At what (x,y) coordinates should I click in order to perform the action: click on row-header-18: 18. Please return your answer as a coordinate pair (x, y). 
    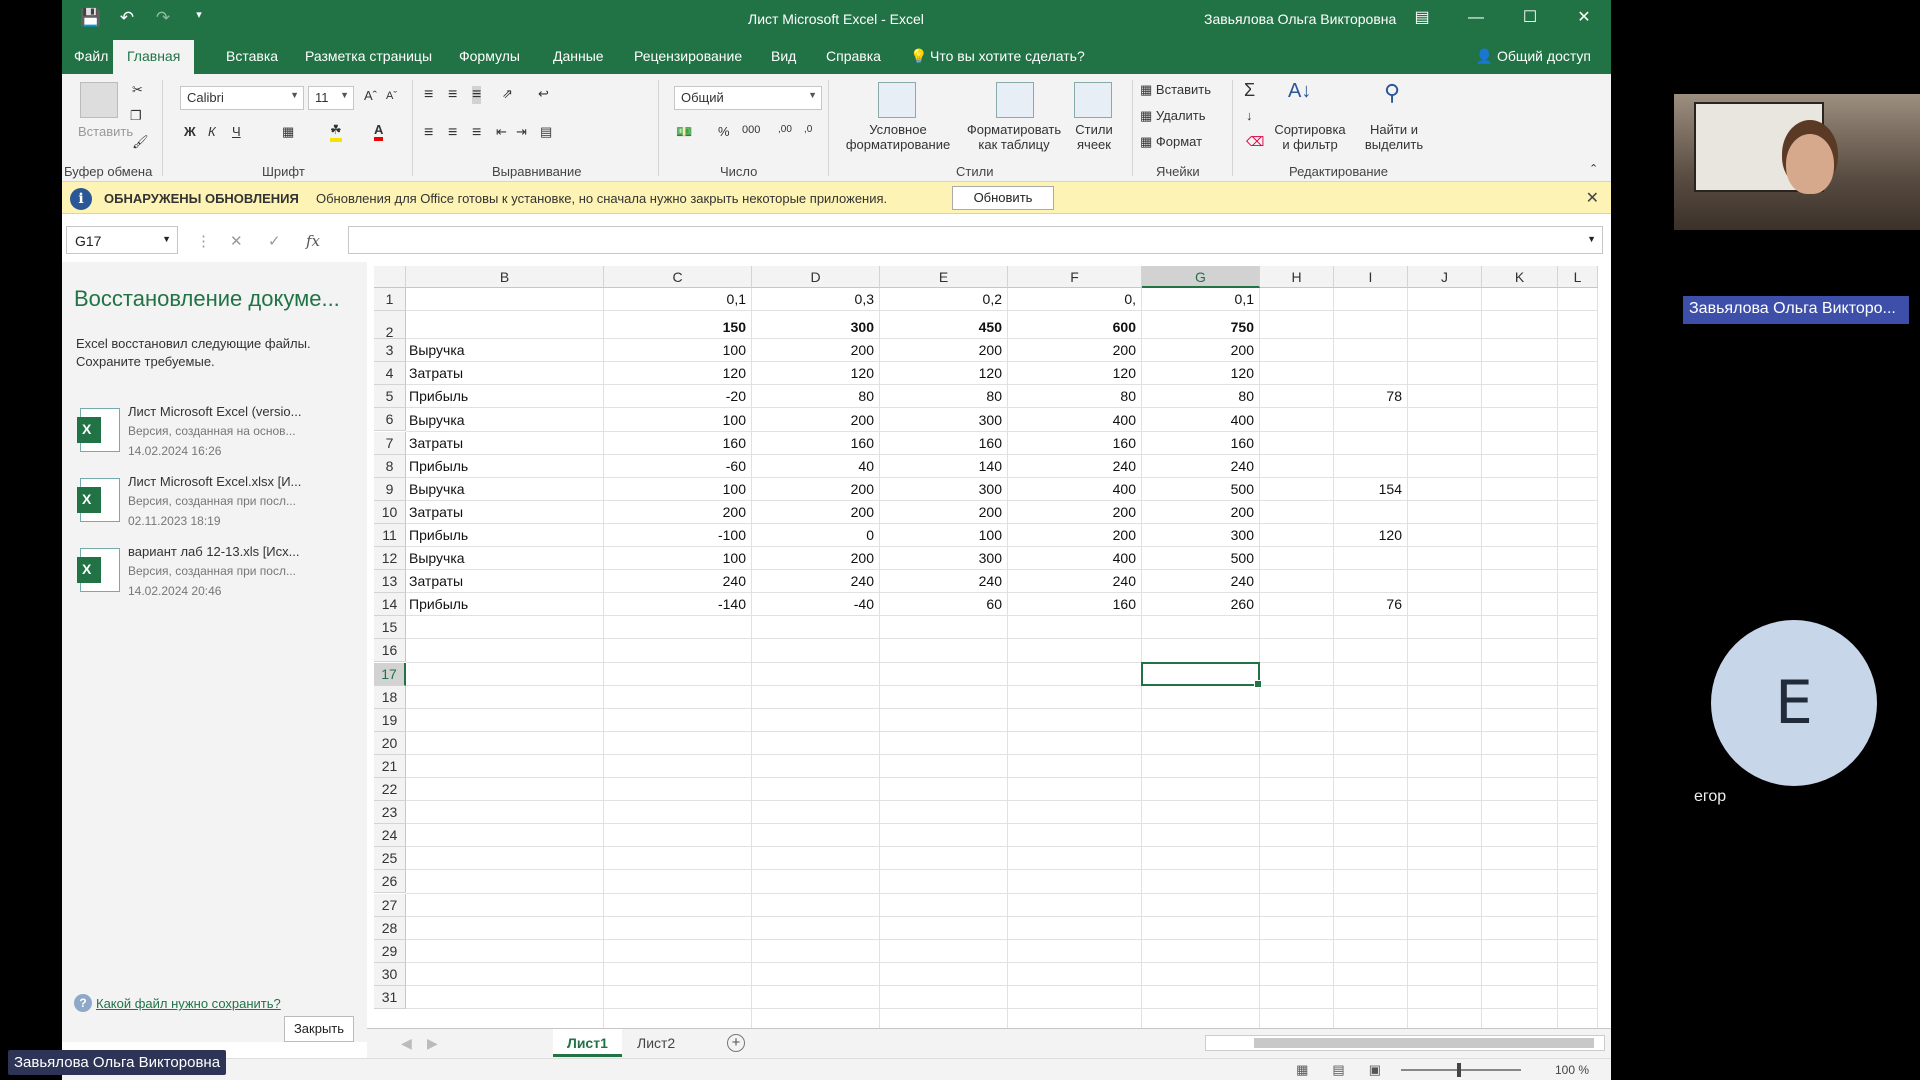
    Looking at the image, I should click on (390, 697).